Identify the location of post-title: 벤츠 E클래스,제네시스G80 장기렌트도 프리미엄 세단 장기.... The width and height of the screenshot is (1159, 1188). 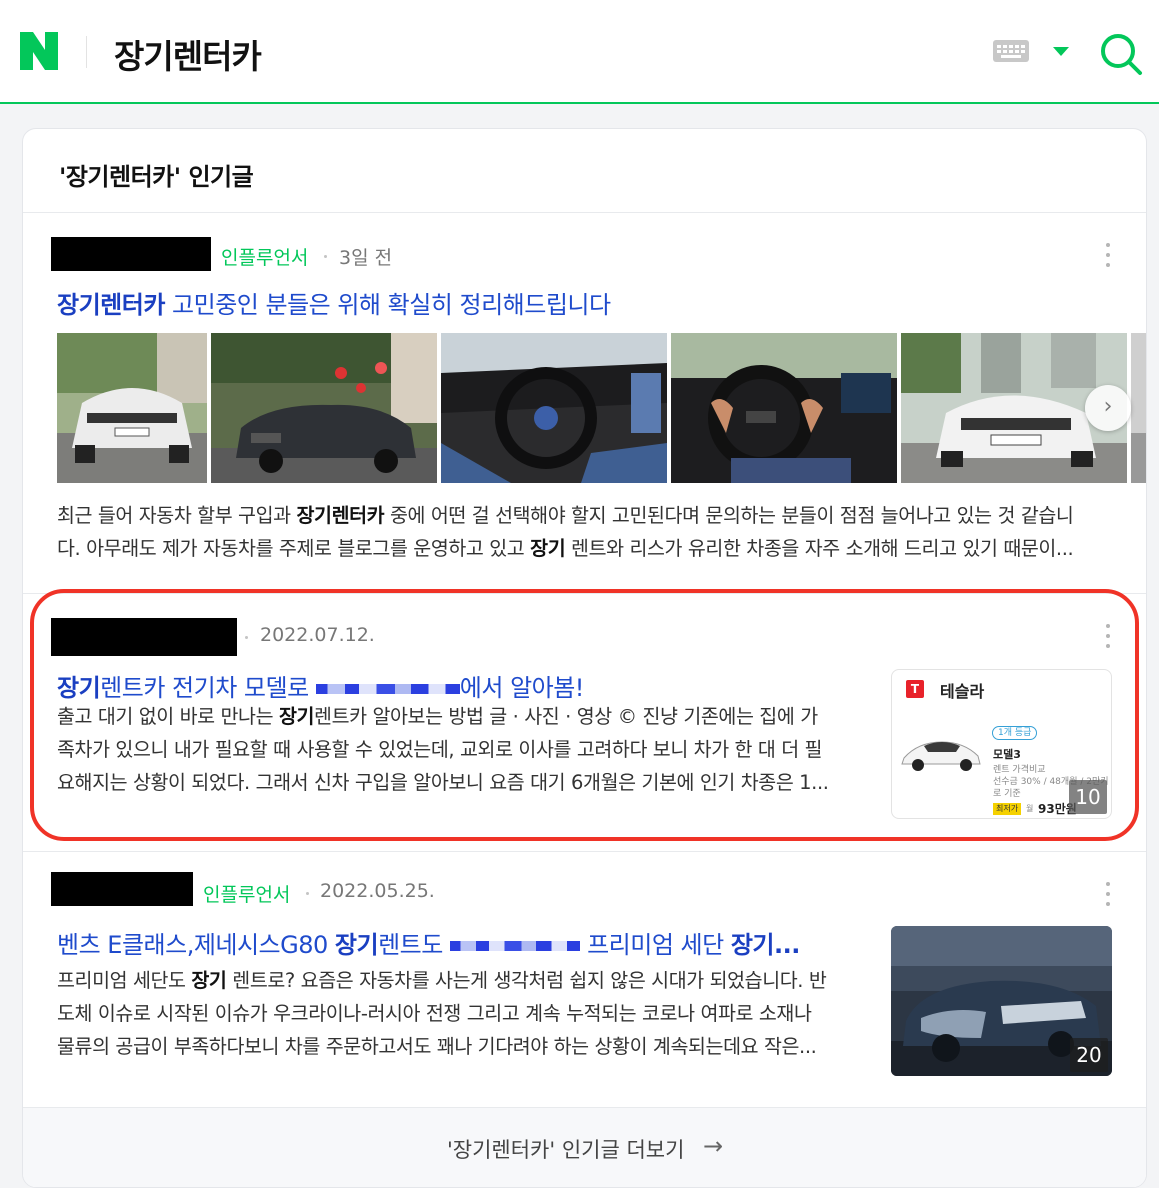
(428, 942).